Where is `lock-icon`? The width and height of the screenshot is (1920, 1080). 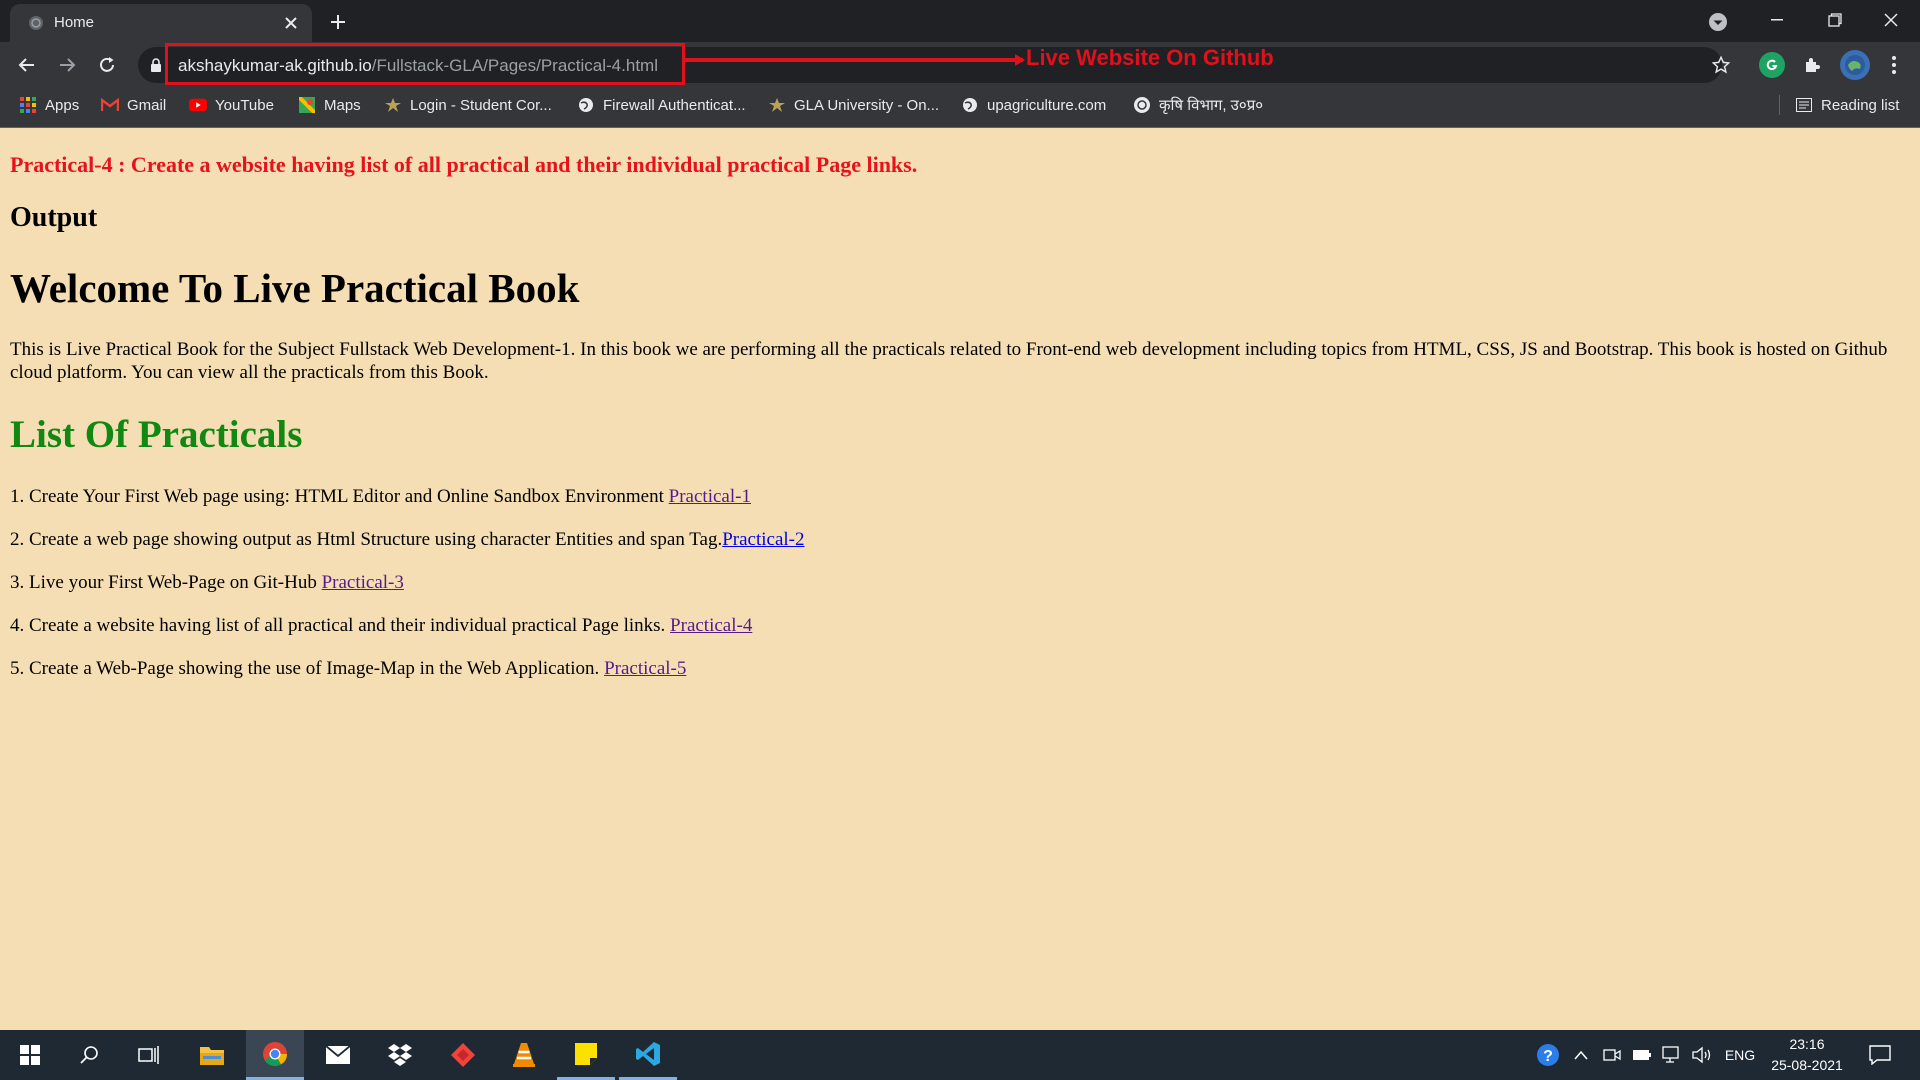
lock-icon is located at coordinates (156, 65).